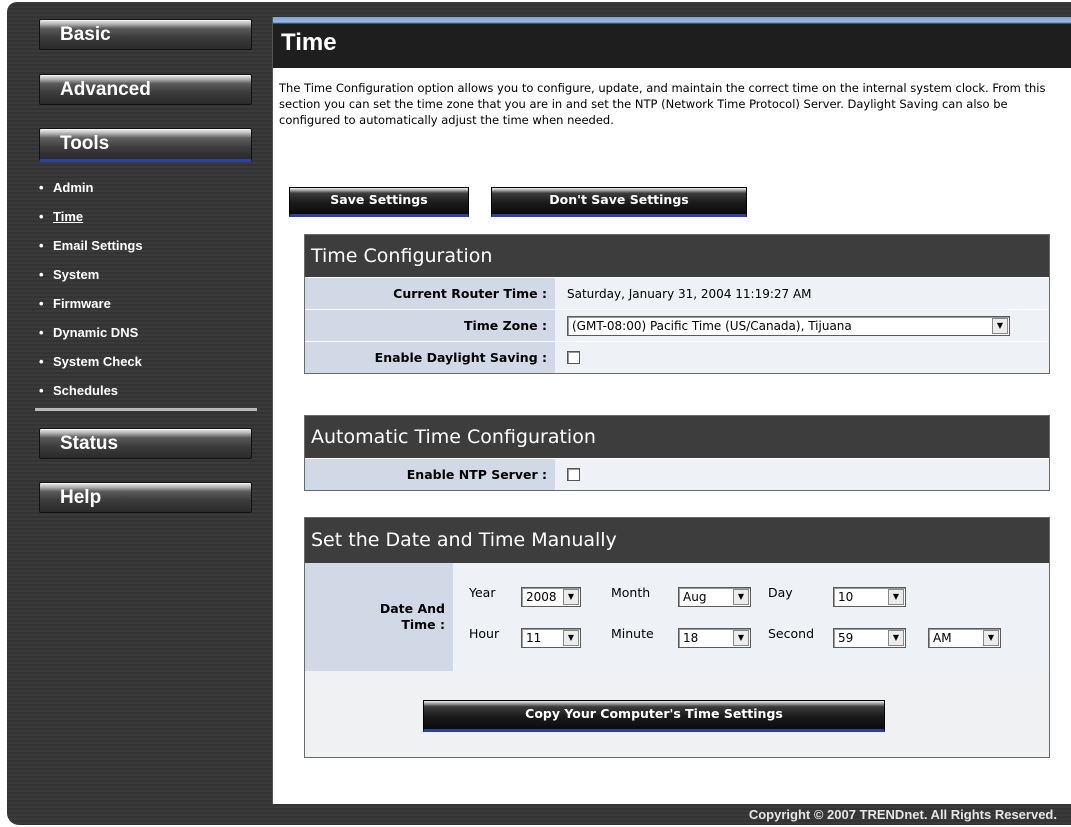  What do you see at coordinates (573, 357) in the screenshot?
I see `daylight-saving-checkbox` at bounding box center [573, 357].